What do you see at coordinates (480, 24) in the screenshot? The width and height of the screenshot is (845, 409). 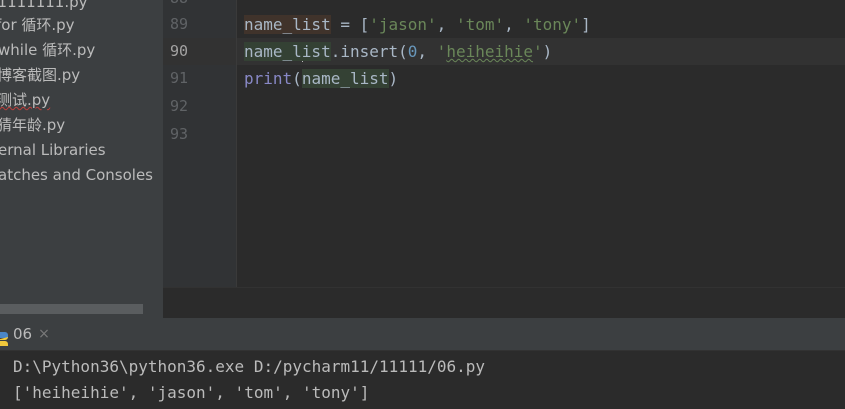 I see `string-literal: 'tom'` at bounding box center [480, 24].